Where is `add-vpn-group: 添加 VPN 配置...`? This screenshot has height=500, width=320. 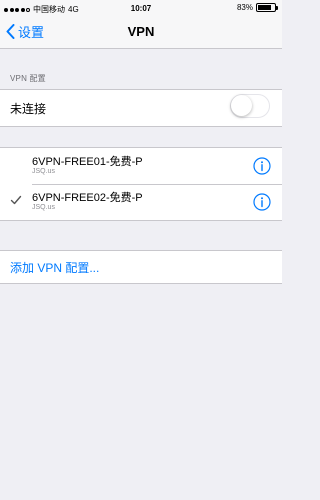 add-vpn-group: 添加 VPN 配置... is located at coordinates (141, 267).